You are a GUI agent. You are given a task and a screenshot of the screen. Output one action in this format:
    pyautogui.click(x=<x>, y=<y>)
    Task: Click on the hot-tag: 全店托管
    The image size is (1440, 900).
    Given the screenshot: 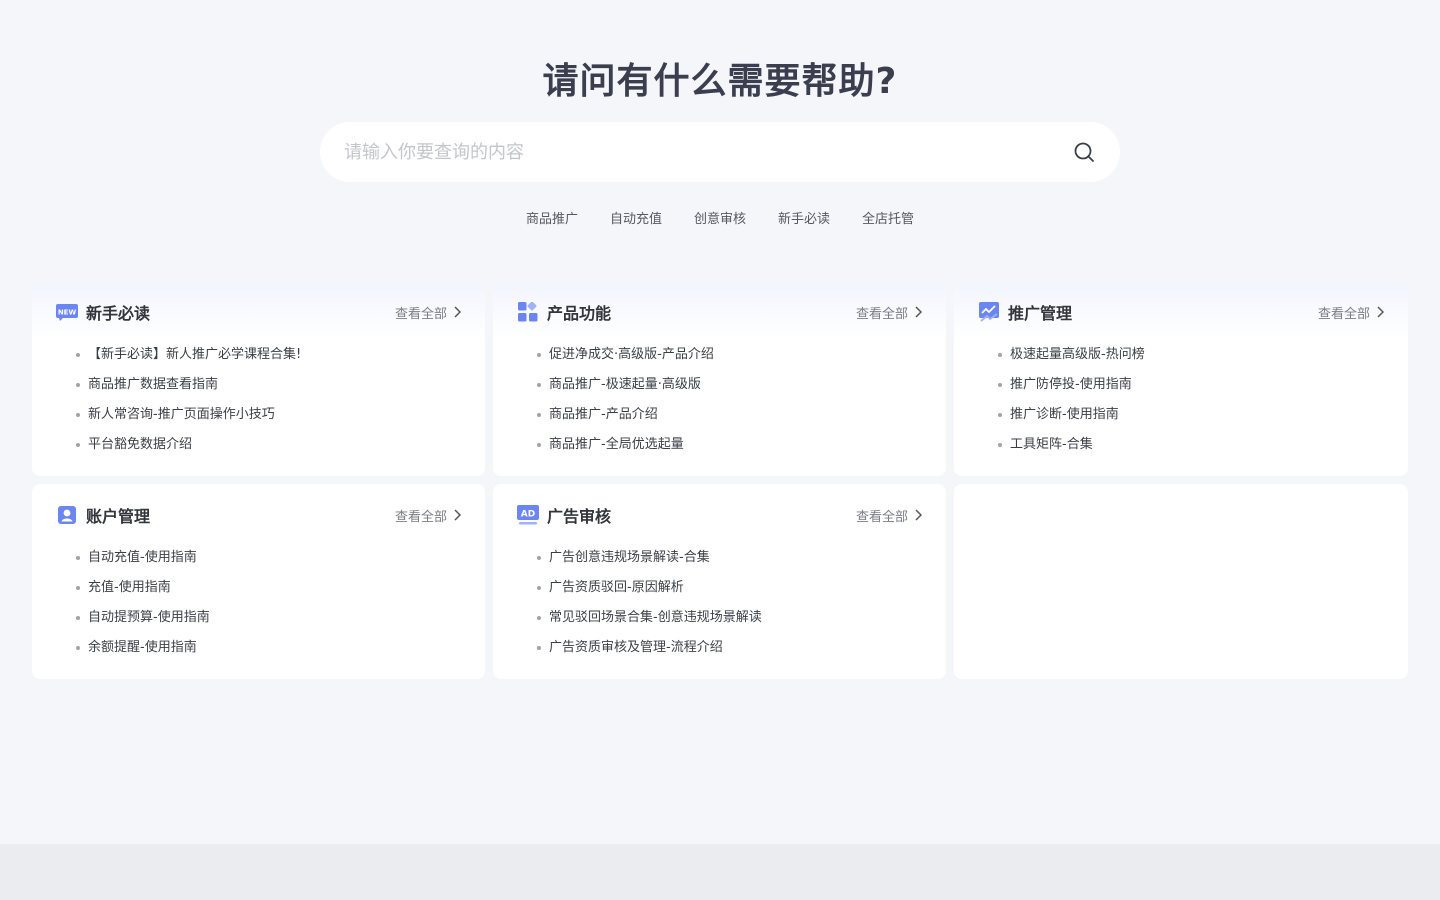 What is the action you would take?
    pyautogui.click(x=888, y=217)
    